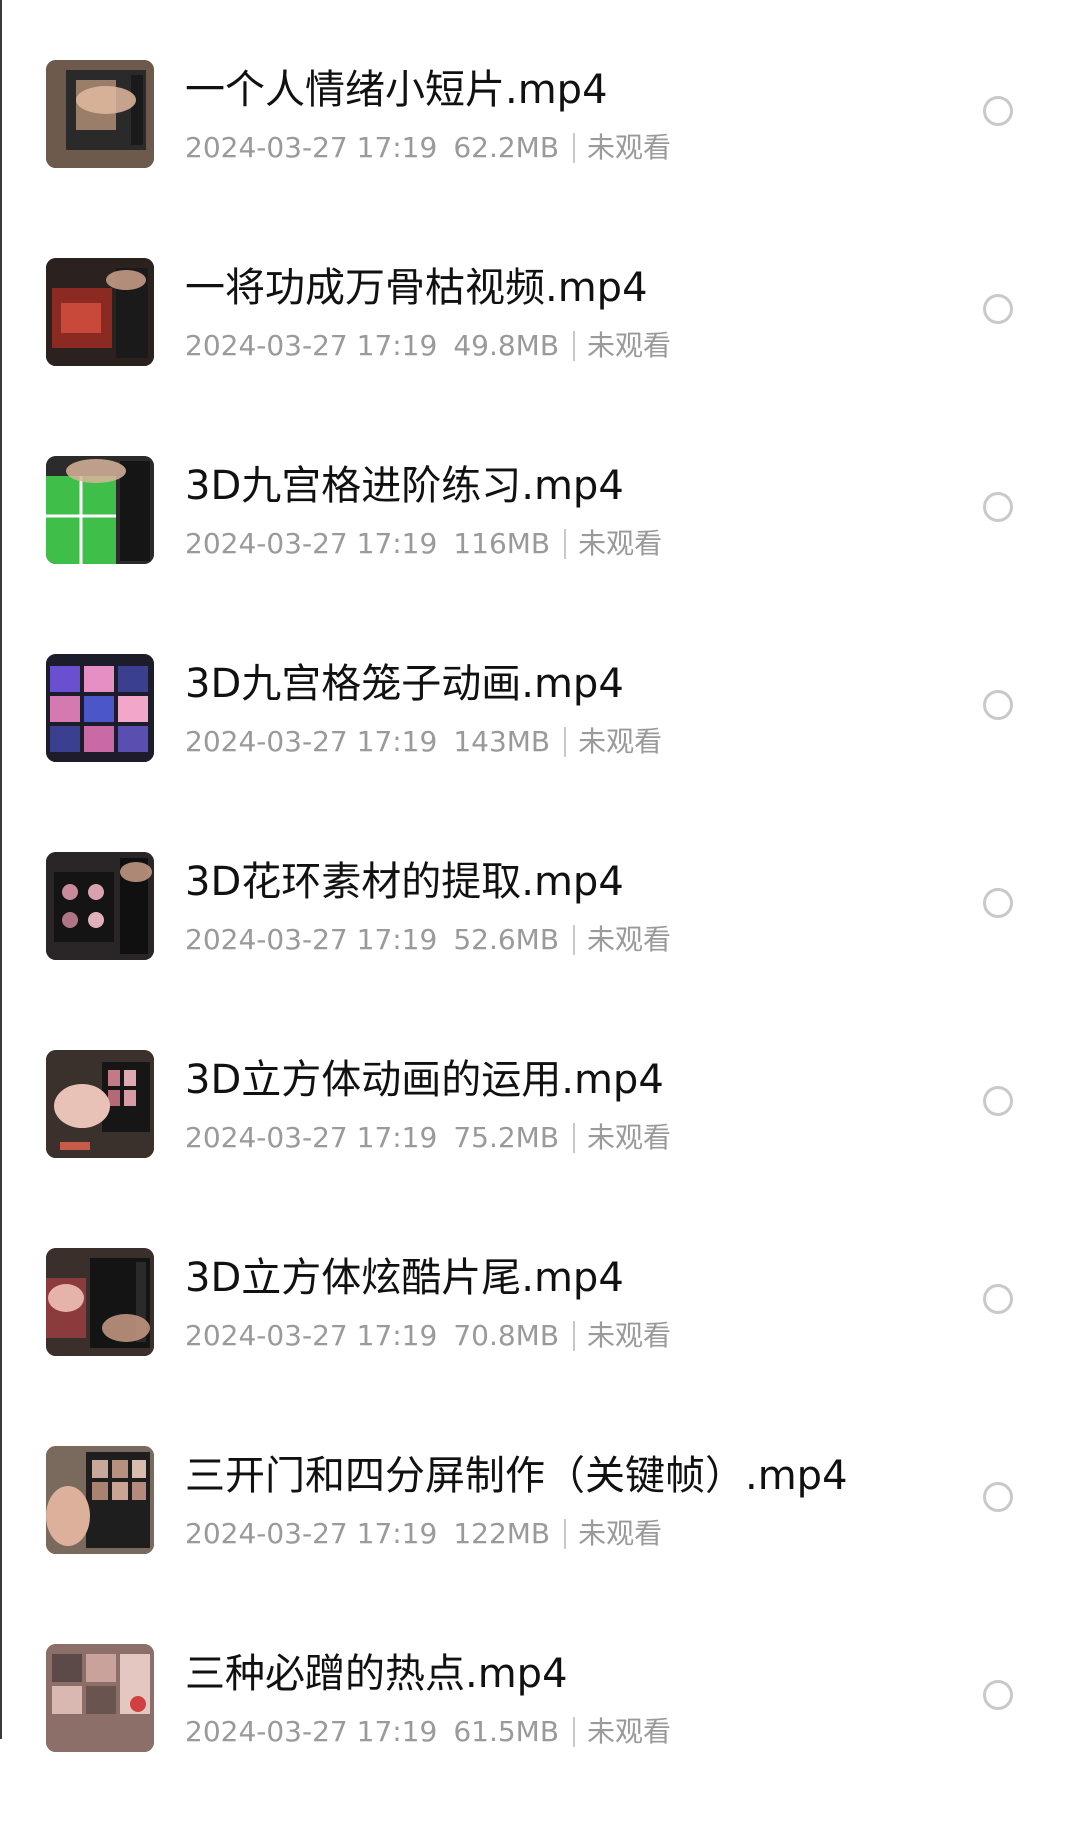 This screenshot has height=1842, width=1077. Describe the element at coordinates (516, 1476) in the screenshot. I see `file-name: 三开门和四分屏制作（关键帧）.mp4` at that location.